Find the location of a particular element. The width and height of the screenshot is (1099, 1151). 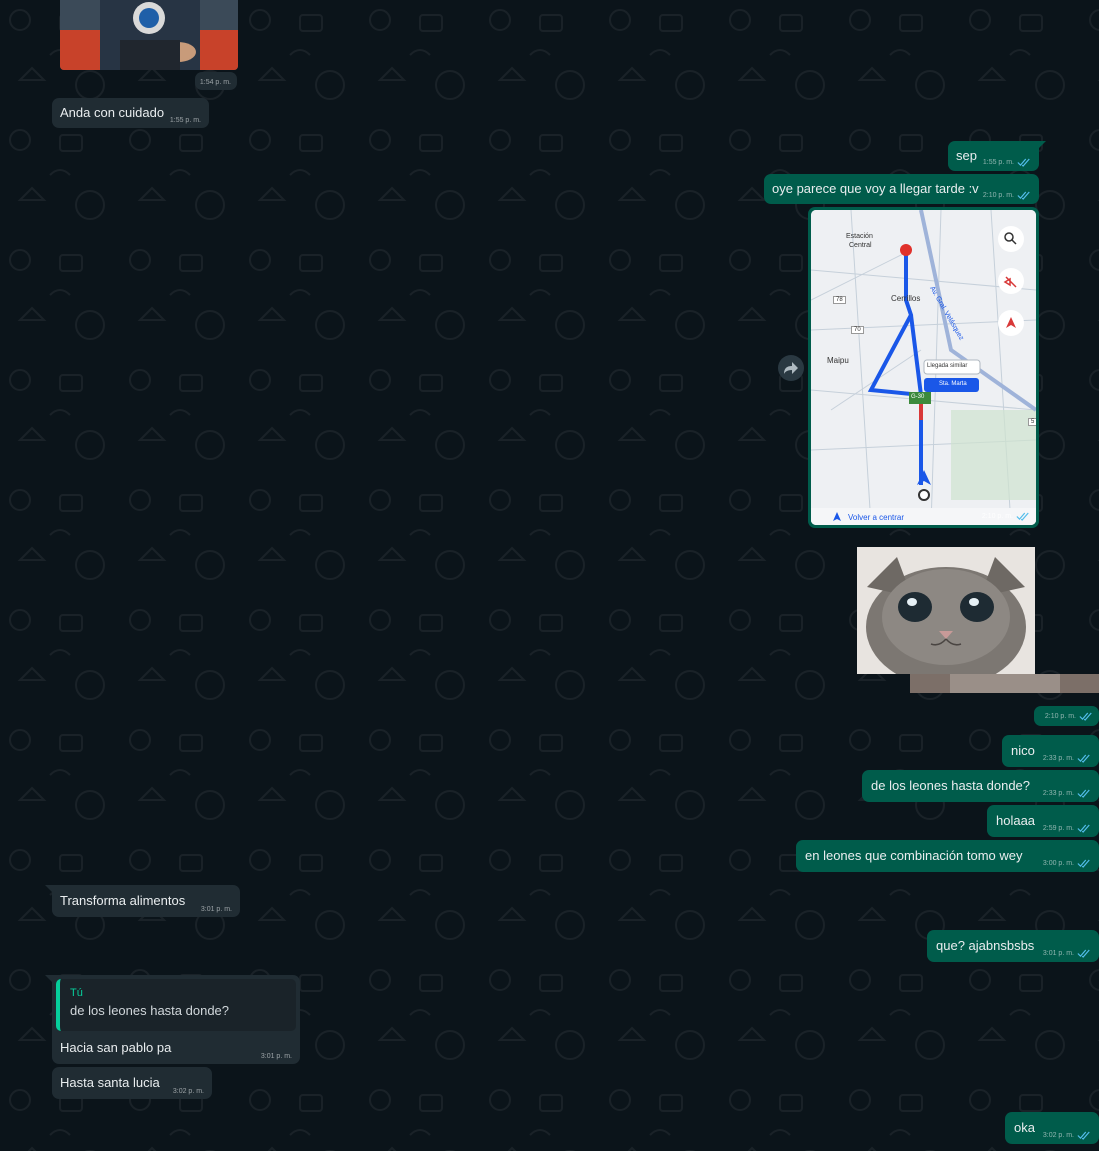

map-label-cerrillos: Cerrillos is located at coordinates (906, 298).